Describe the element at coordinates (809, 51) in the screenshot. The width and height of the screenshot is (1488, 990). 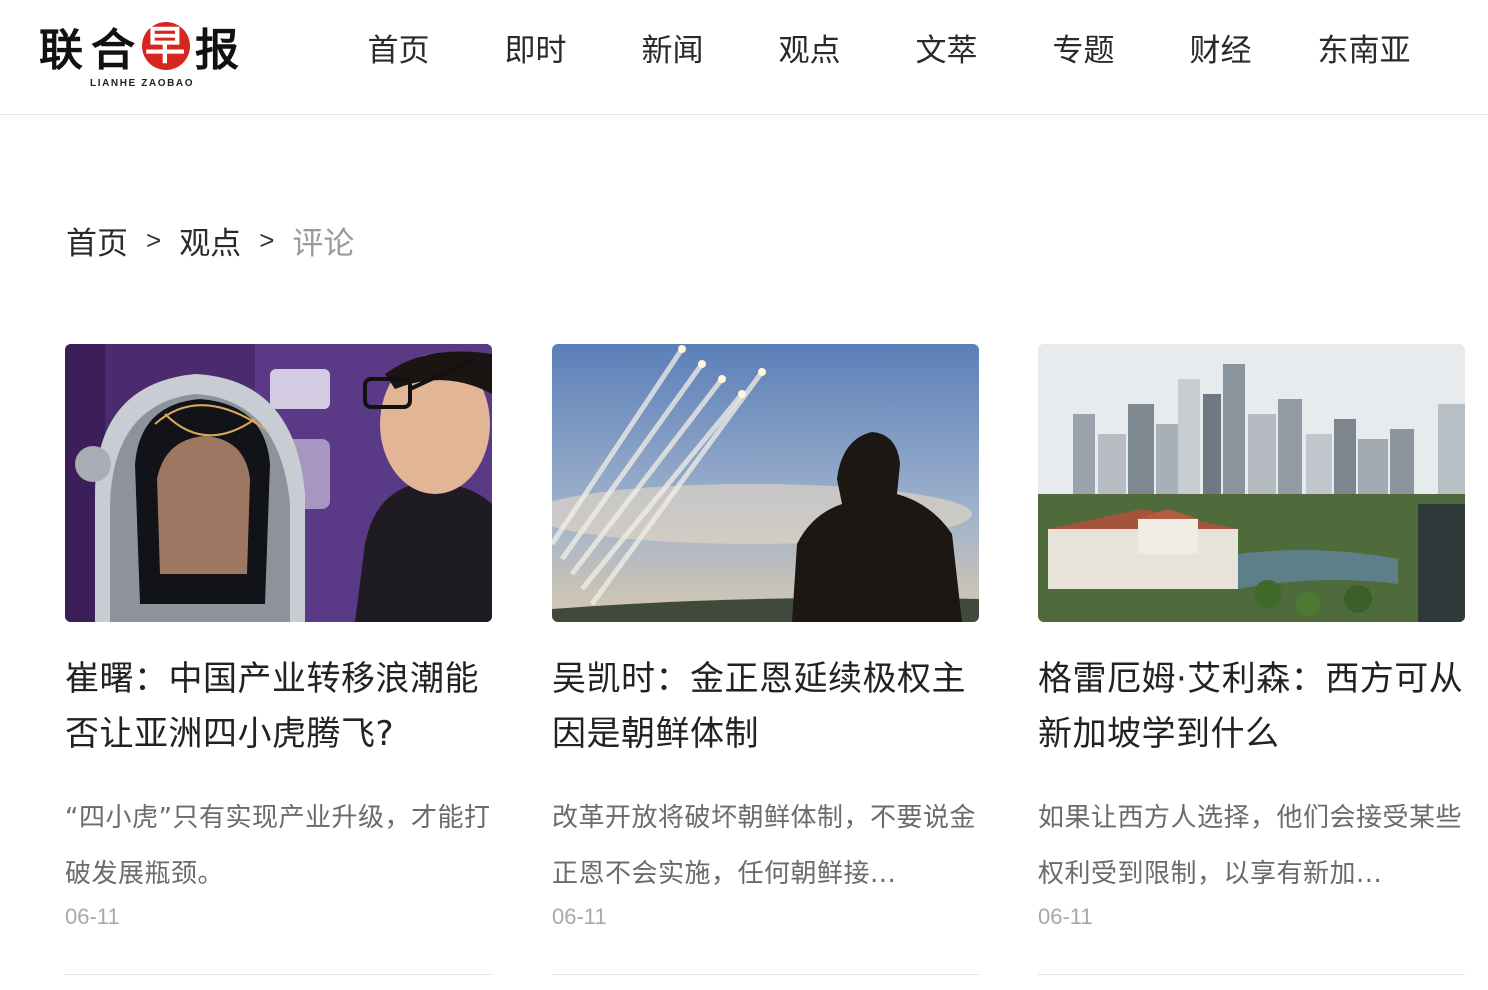
I see `nav-item-opinion: 观点` at that location.